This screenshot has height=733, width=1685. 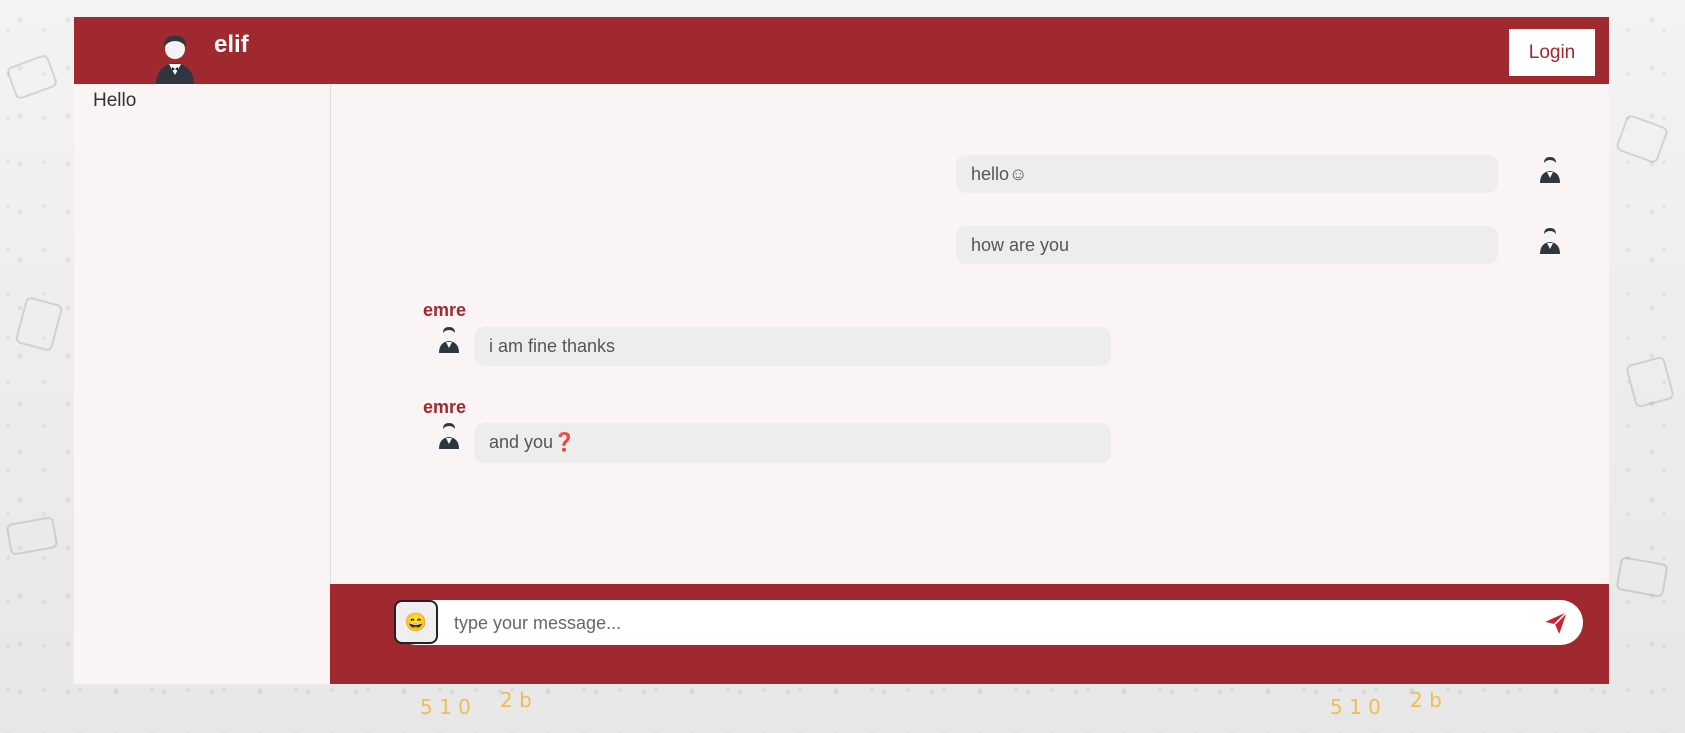 What do you see at coordinates (231, 44) in the screenshot?
I see `header-username: elif` at bounding box center [231, 44].